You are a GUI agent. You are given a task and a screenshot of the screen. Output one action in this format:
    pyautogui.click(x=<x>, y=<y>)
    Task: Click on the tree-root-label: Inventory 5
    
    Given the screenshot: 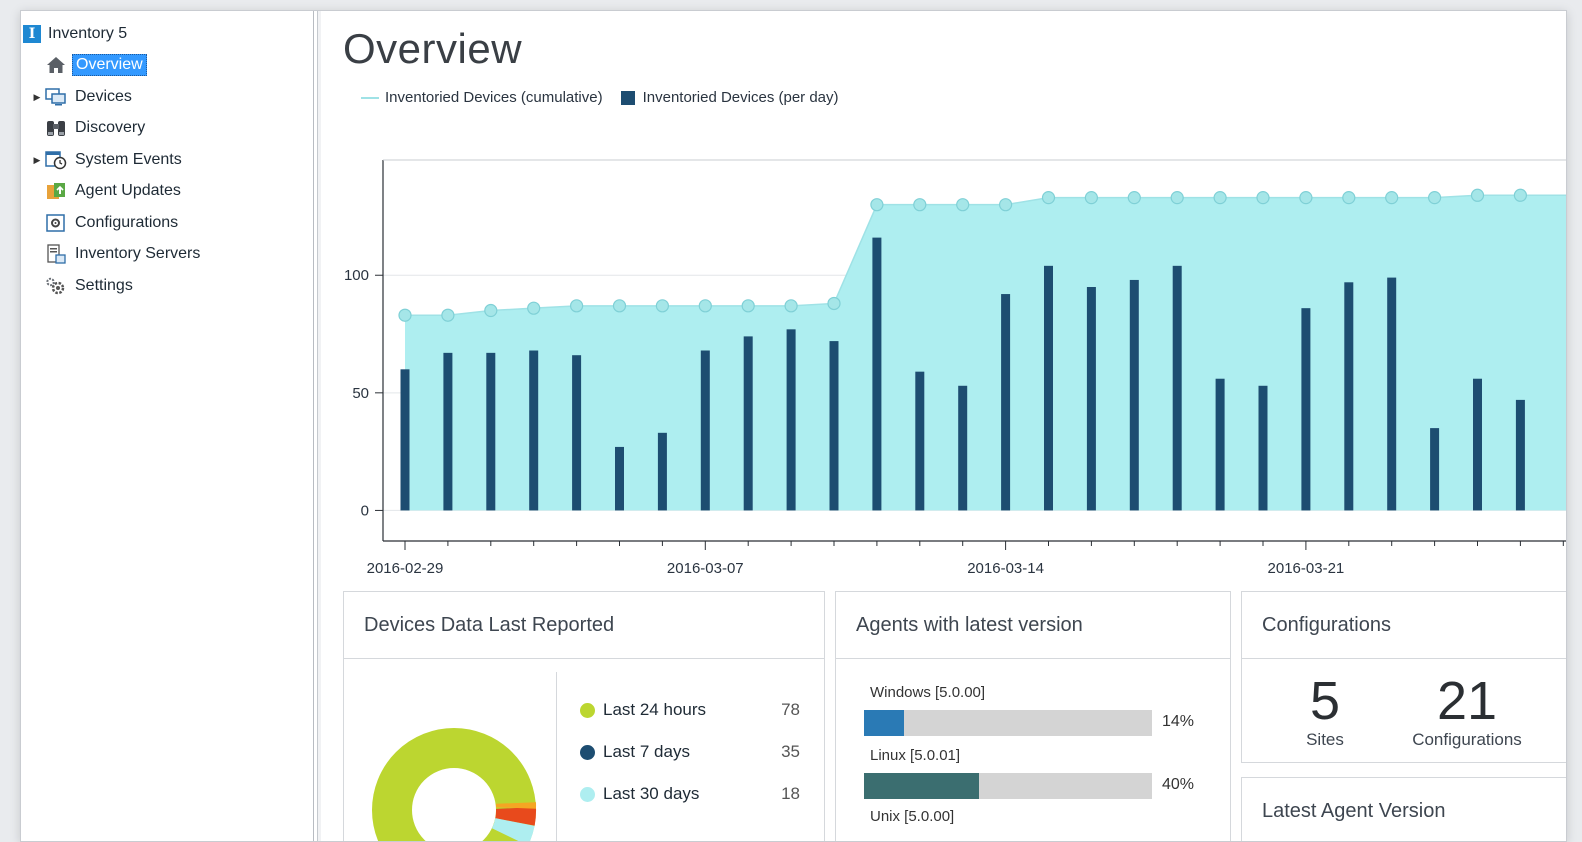 What is the action you would take?
    pyautogui.click(x=87, y=34)
    